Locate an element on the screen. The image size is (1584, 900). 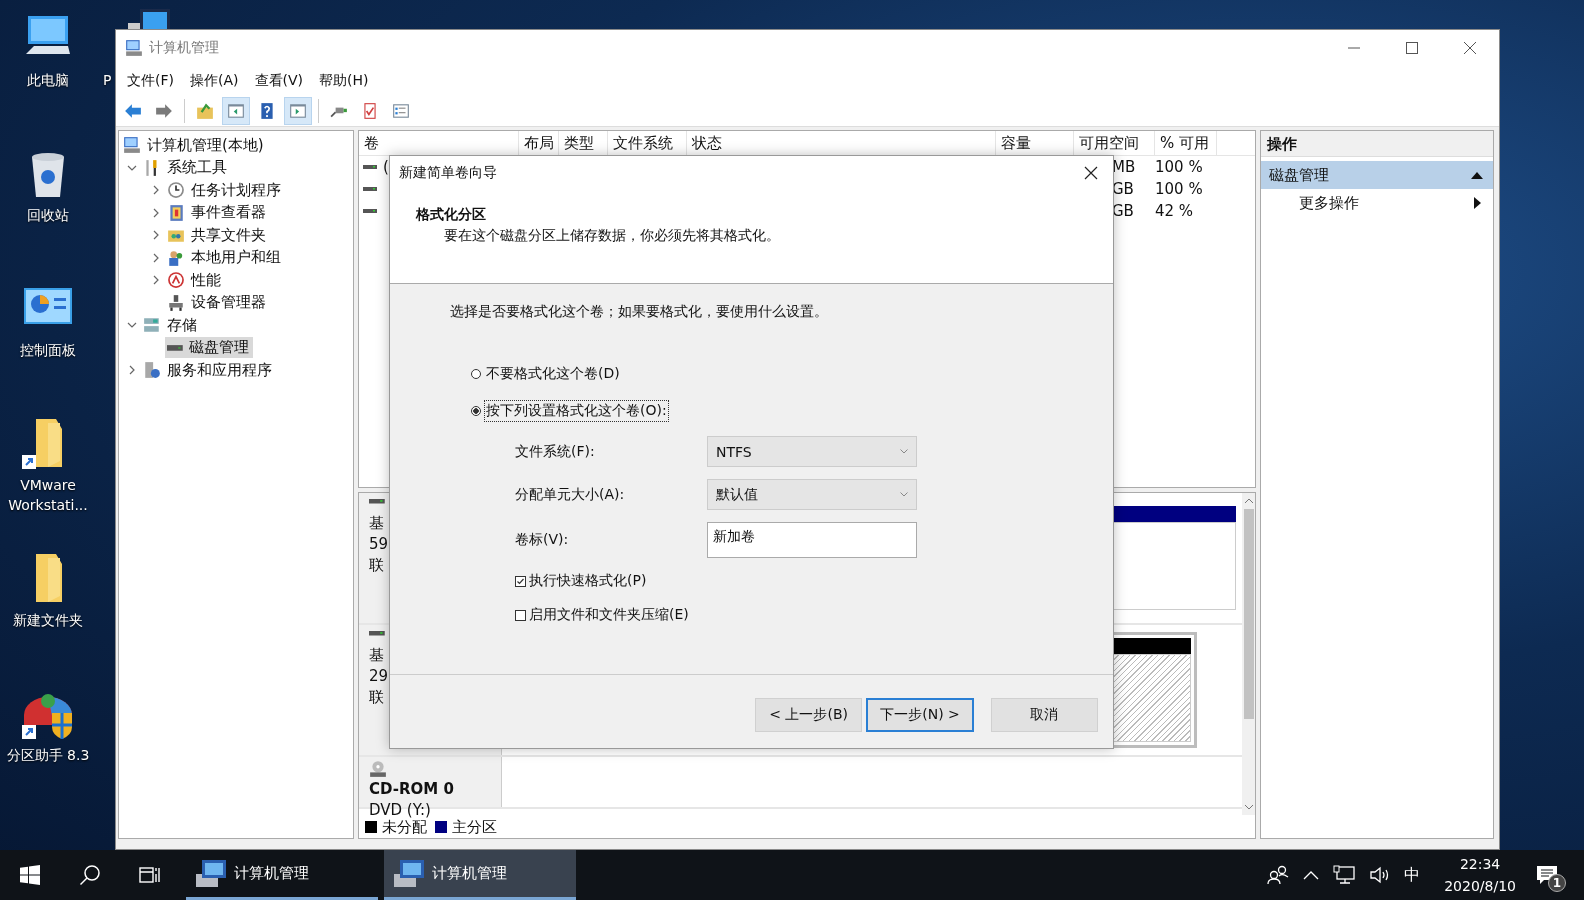
clock-icon is located at coordinates (176, 190).